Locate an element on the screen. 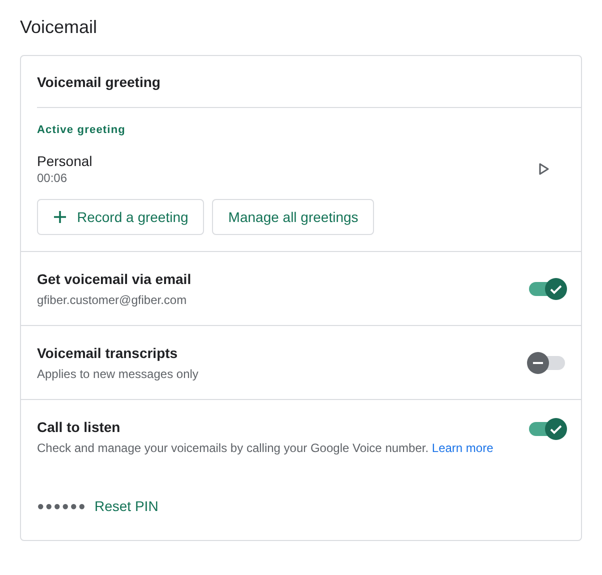  section-title: Voicemail greeting is located at coordinates (99, 82).